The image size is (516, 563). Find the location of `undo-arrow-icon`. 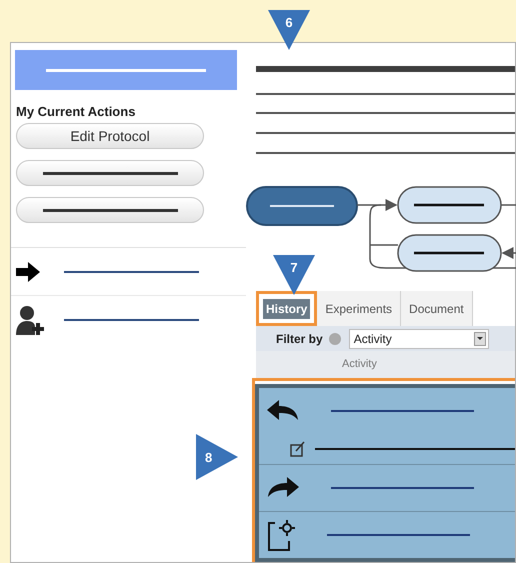

undo-arrow-icon is located at coordinates (283, 411).